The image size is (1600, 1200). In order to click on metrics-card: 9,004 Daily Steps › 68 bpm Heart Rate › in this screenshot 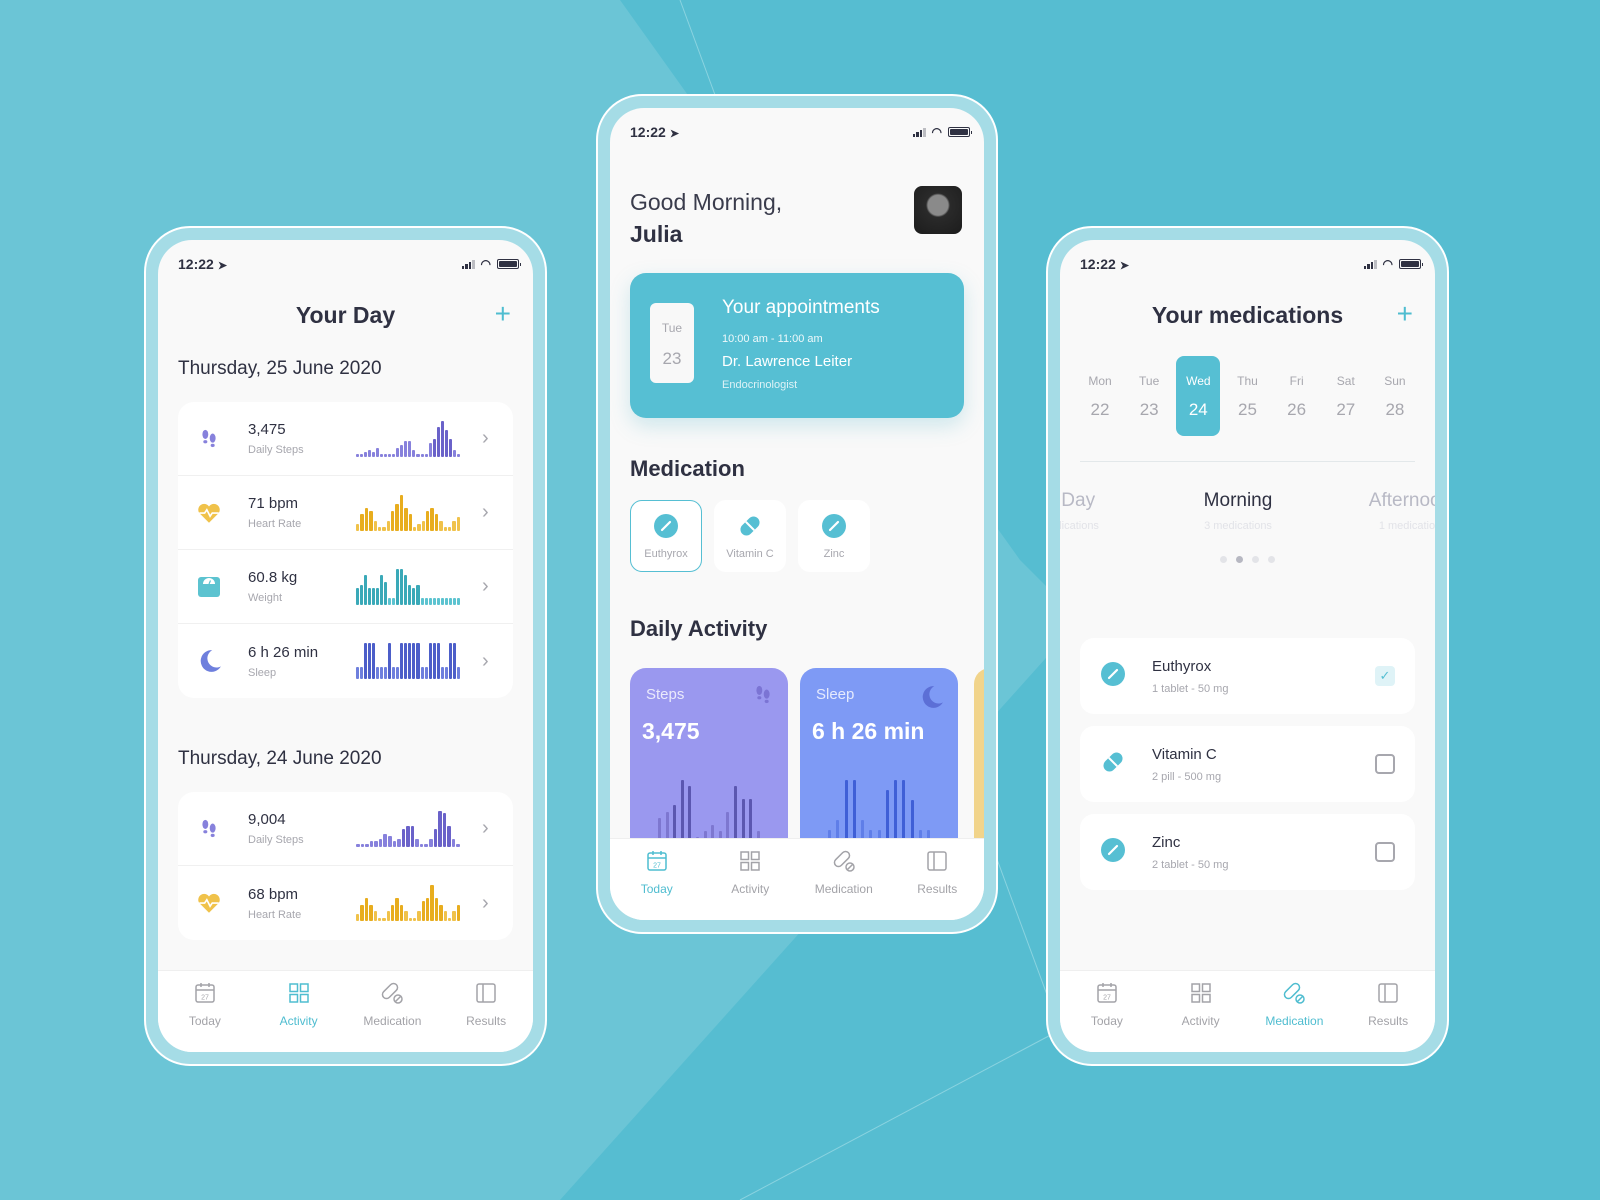, I will do `click(345, 866)`.